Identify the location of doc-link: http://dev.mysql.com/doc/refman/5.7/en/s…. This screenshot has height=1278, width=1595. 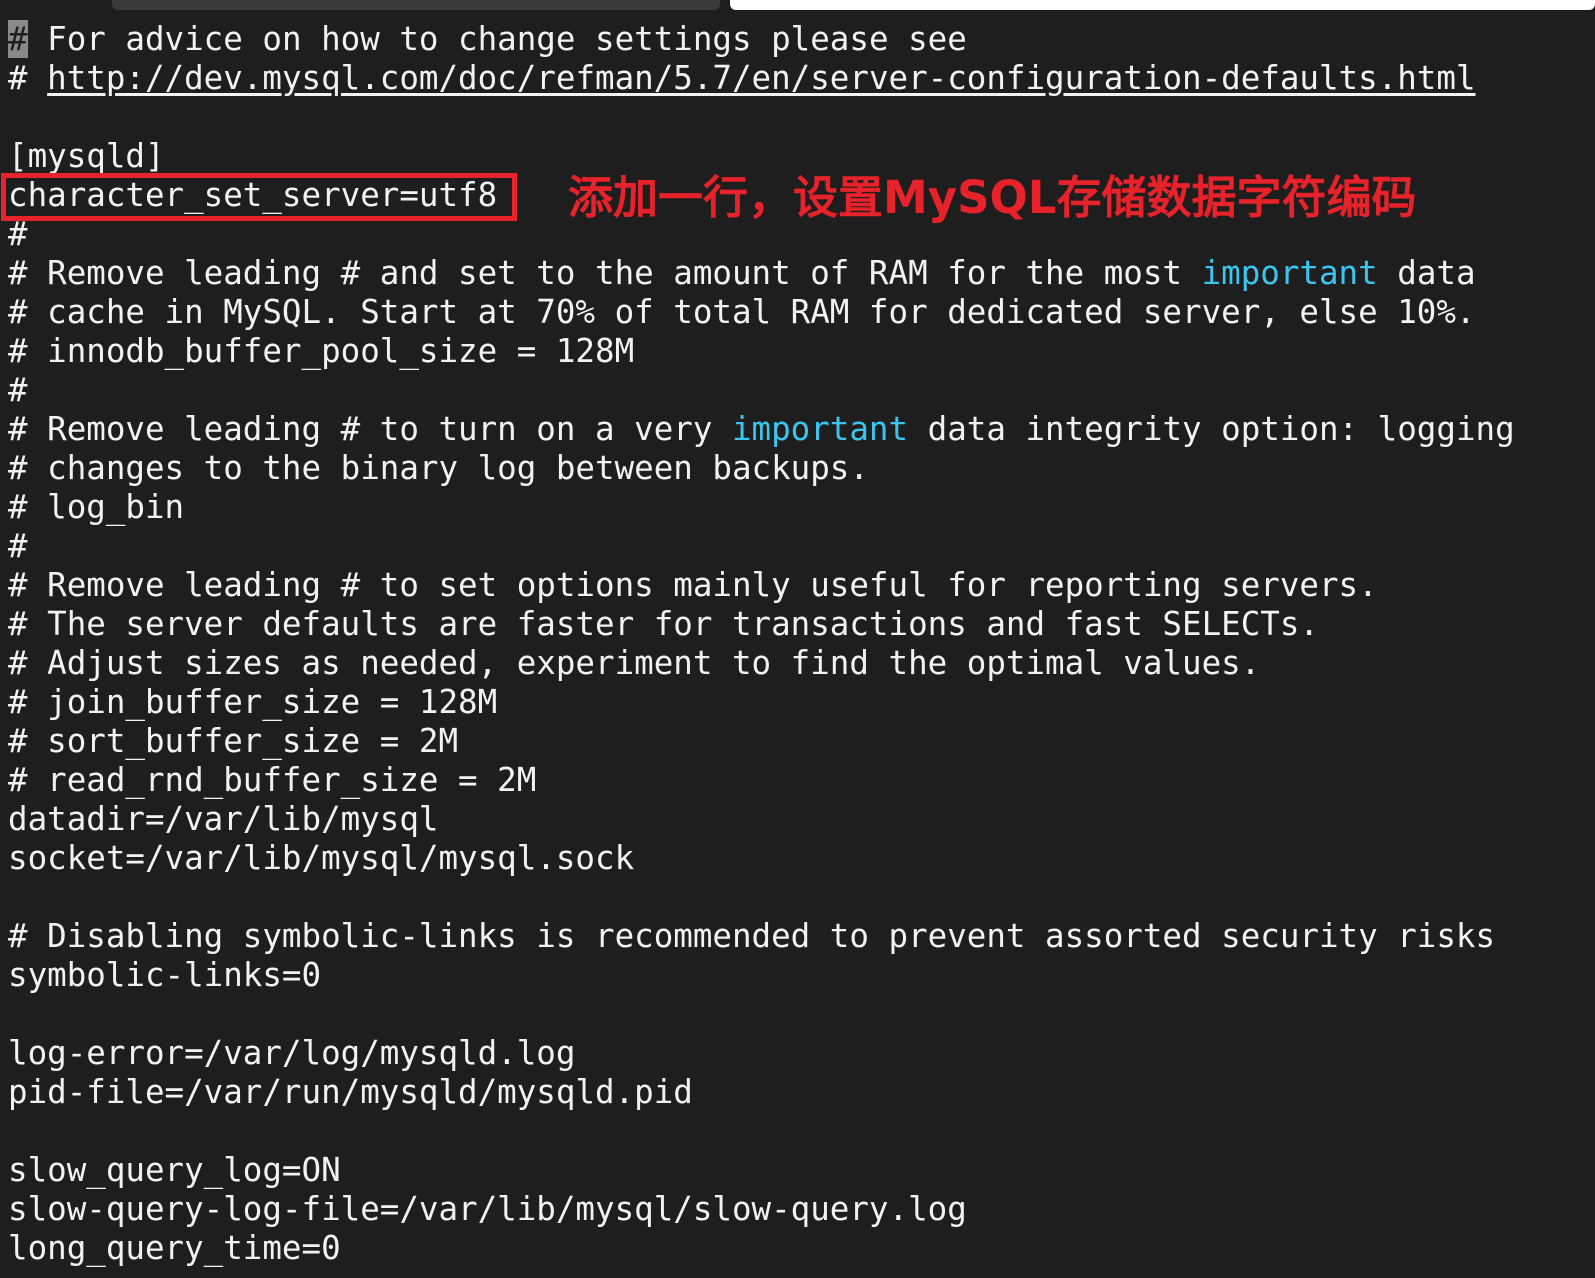
(761, 78).